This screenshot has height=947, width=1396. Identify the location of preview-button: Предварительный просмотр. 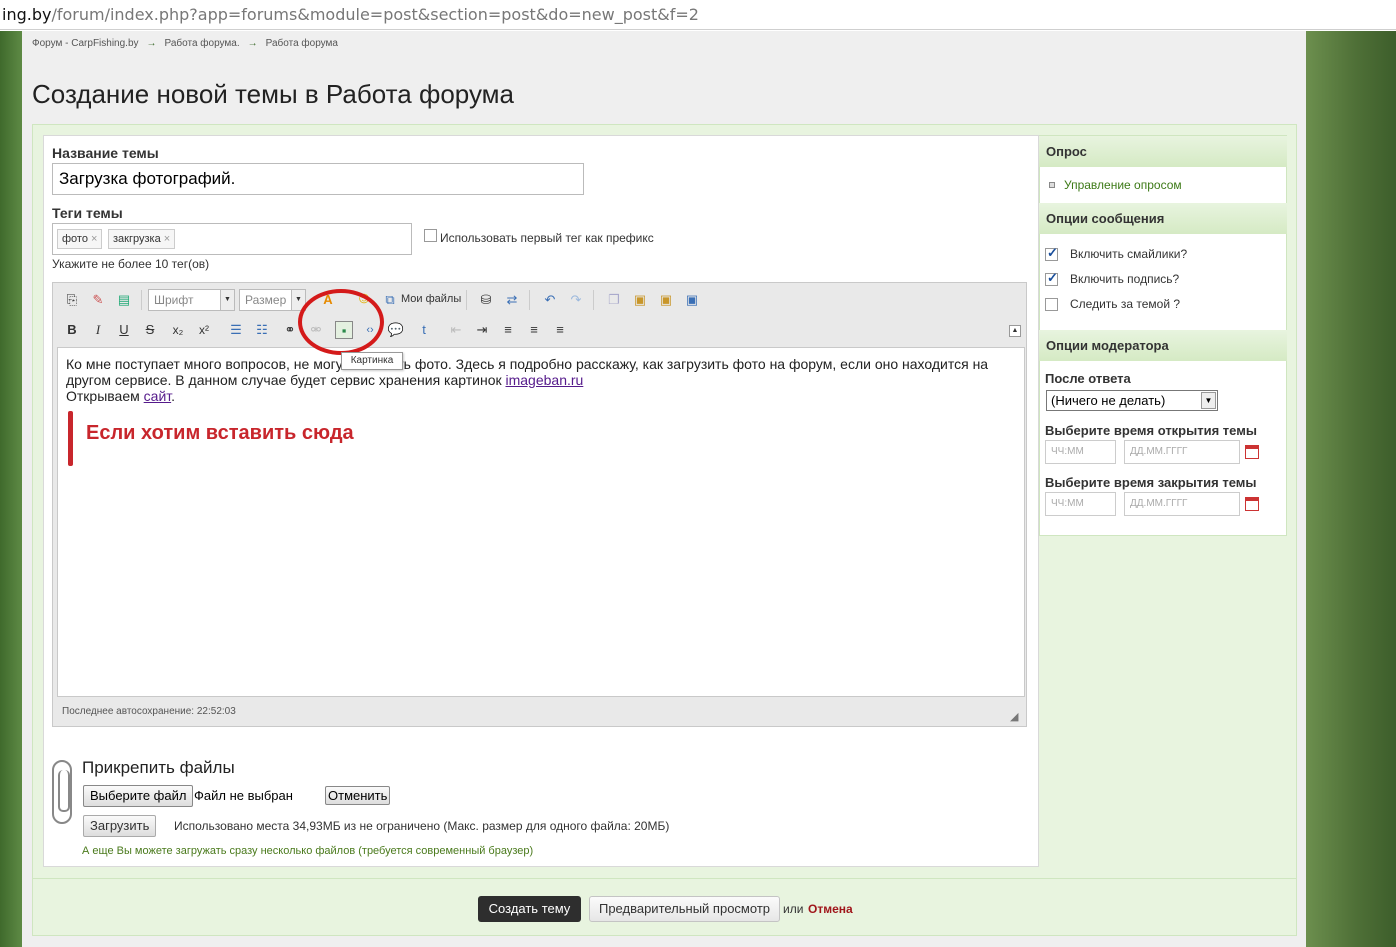
(684, 909).